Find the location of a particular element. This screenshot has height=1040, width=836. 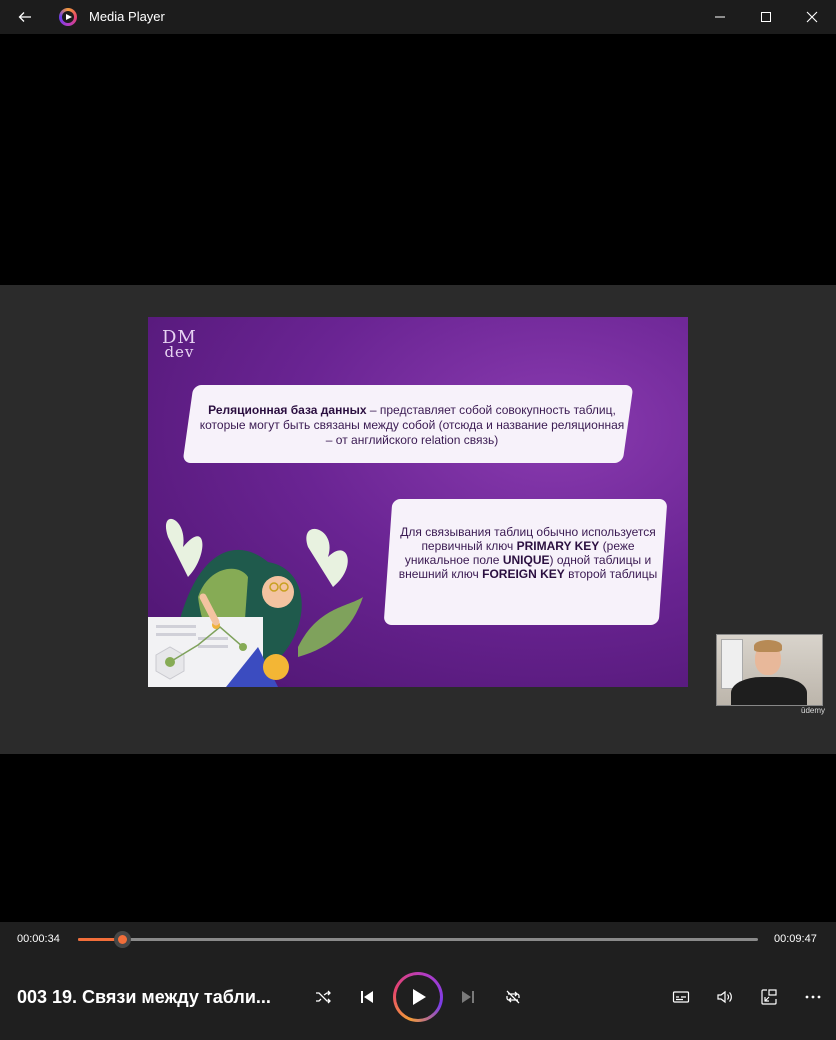

maximize-button is located at coordinates (766, 17).